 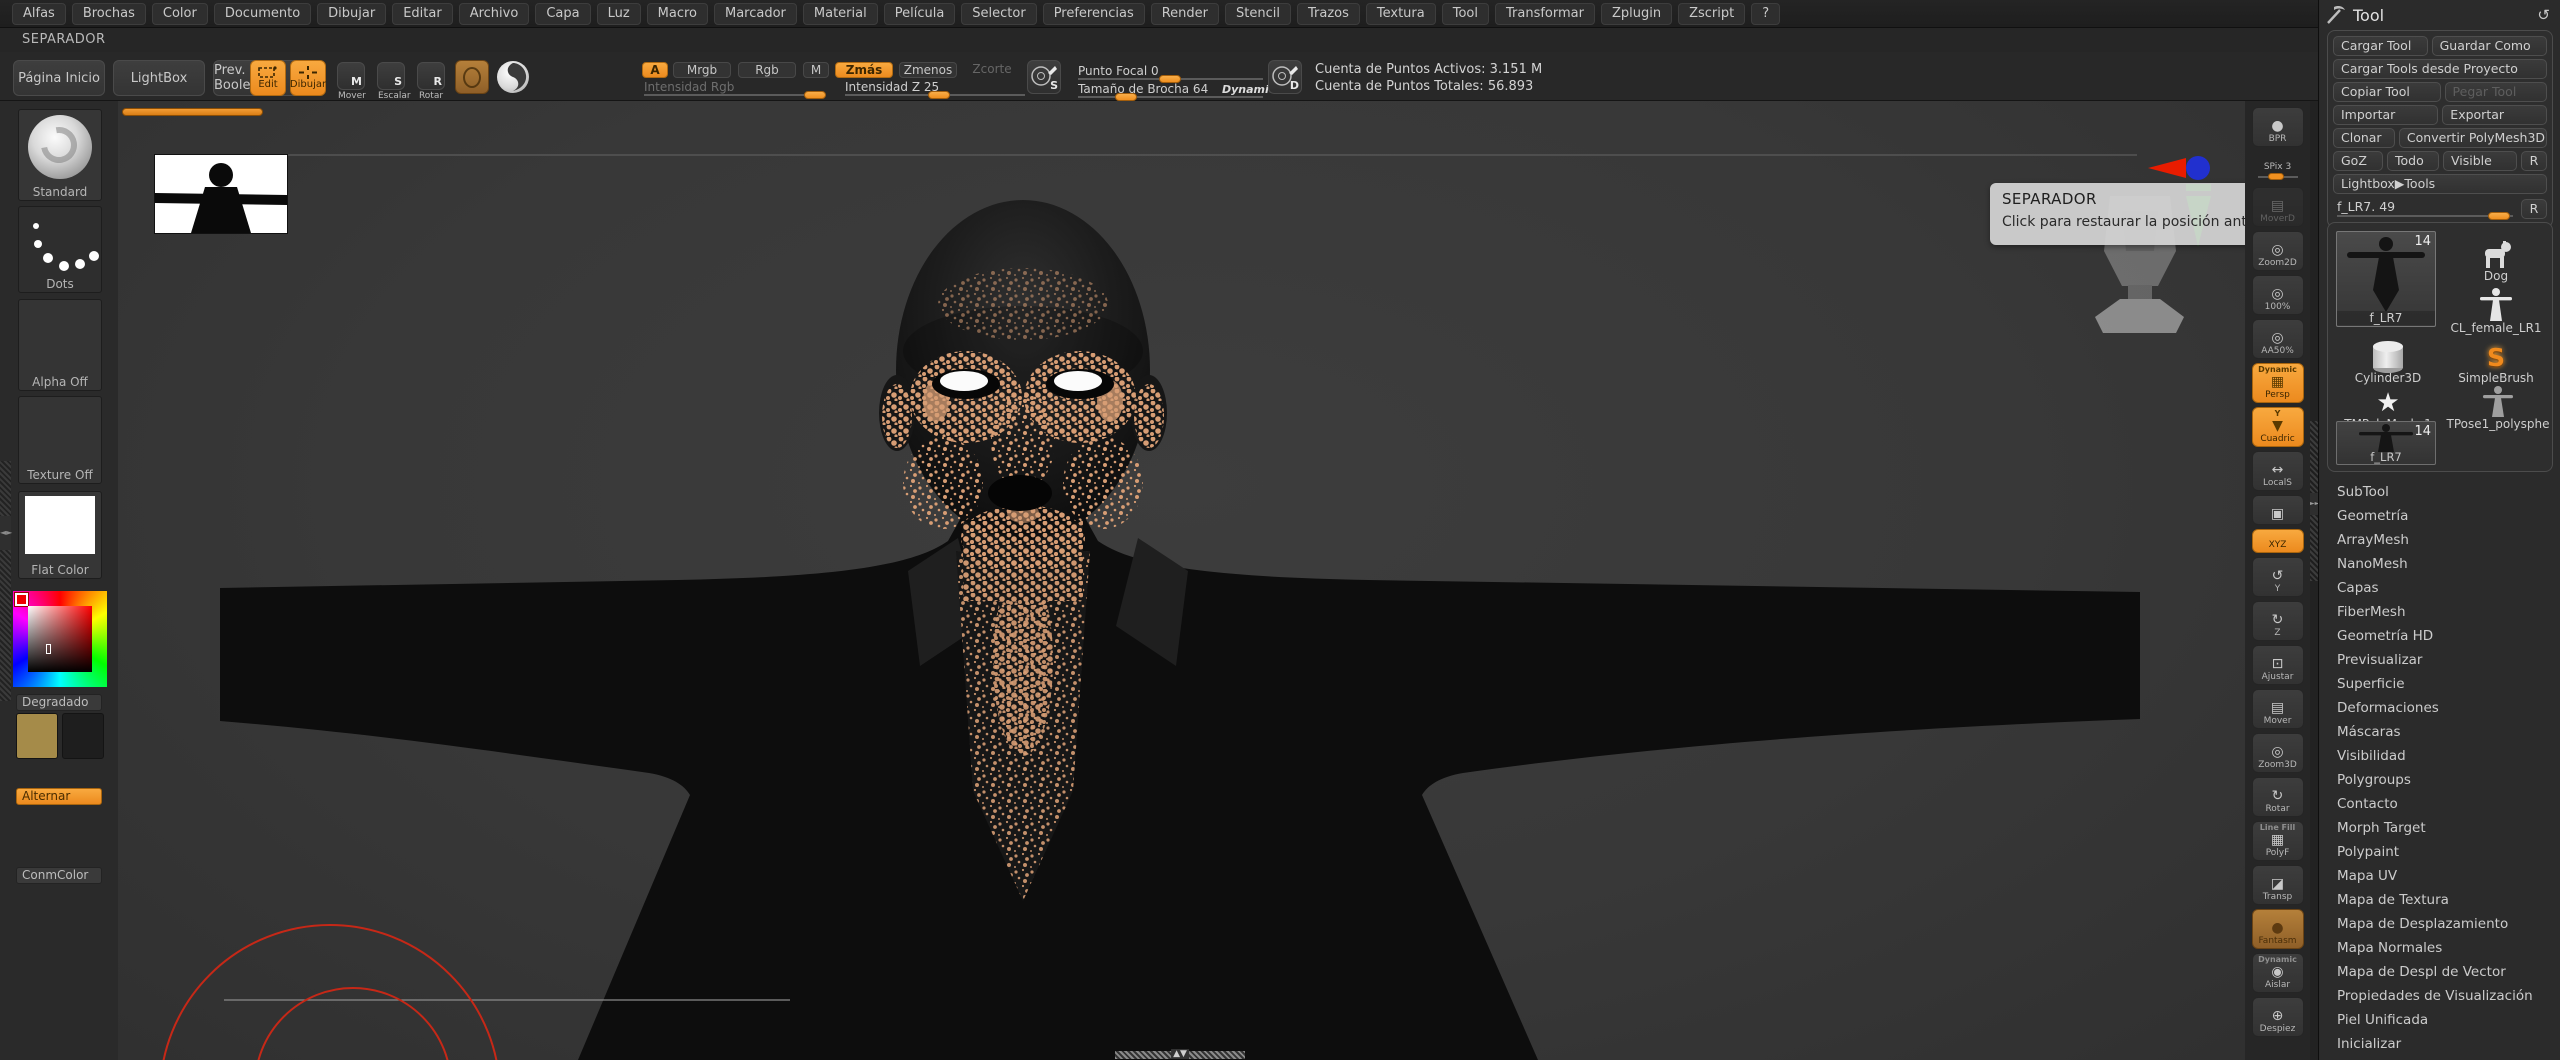 I want to click on brush-quickpick-button, so click(x=472, y=77).